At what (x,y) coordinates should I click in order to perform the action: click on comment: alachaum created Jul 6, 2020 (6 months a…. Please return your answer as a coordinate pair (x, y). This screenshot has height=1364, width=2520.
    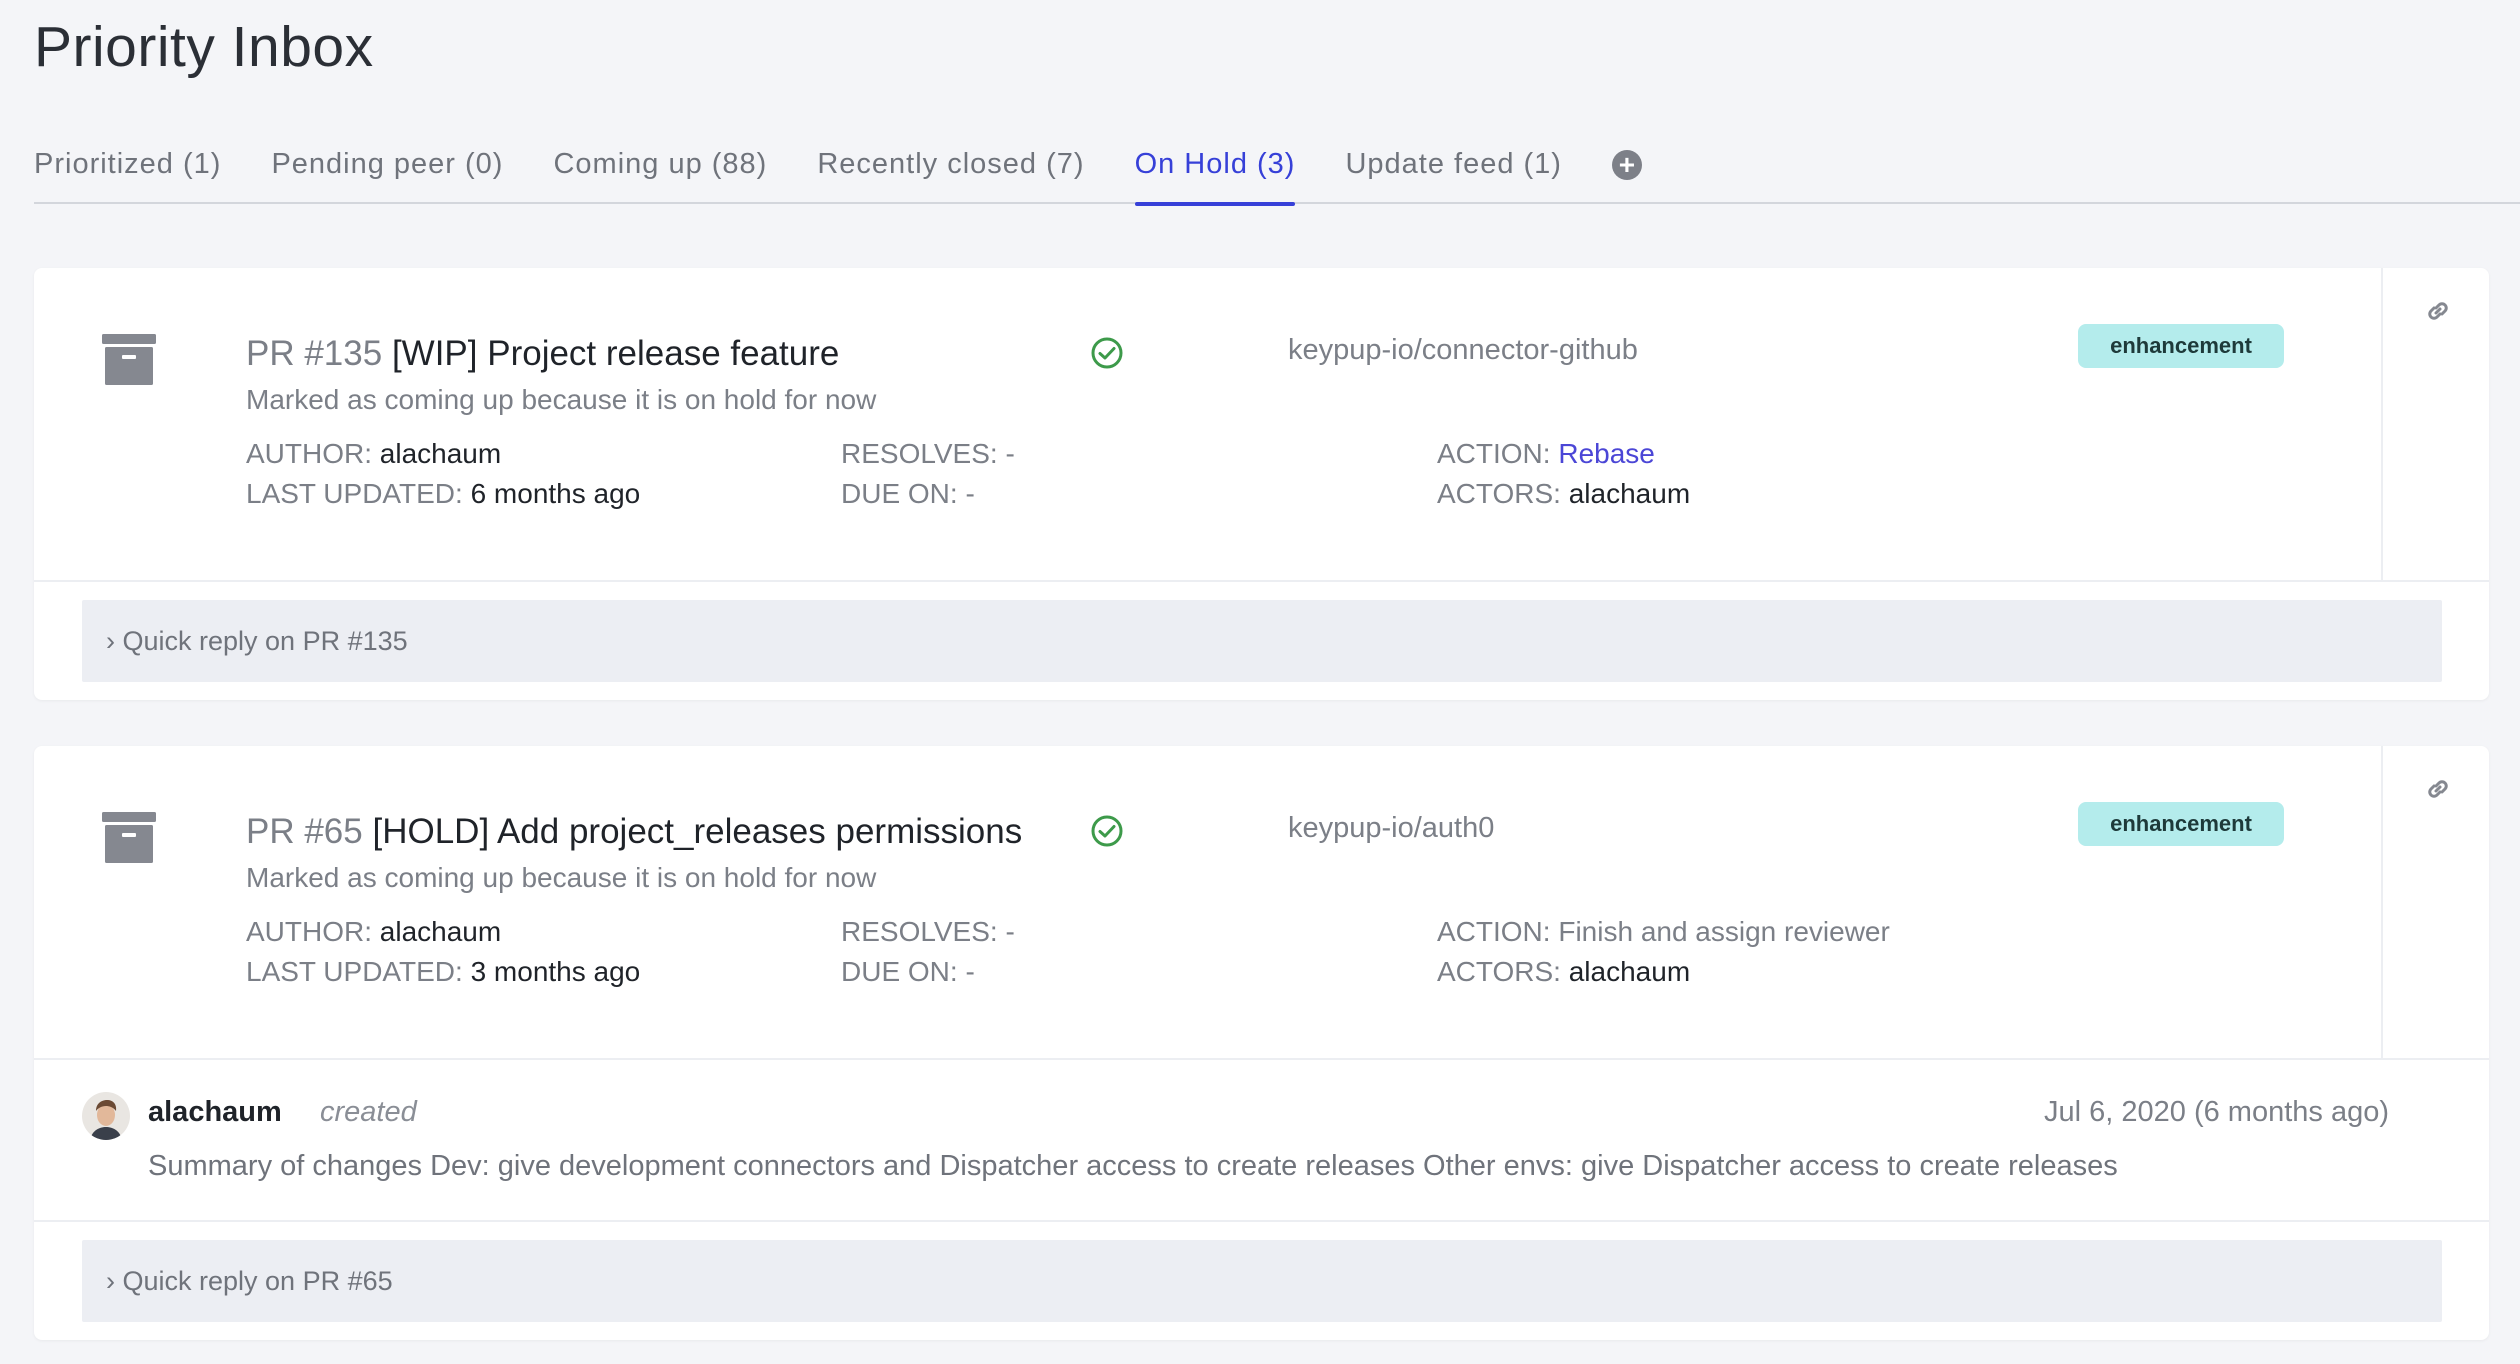
    Looking at the image, I should click on (1261, 1142).